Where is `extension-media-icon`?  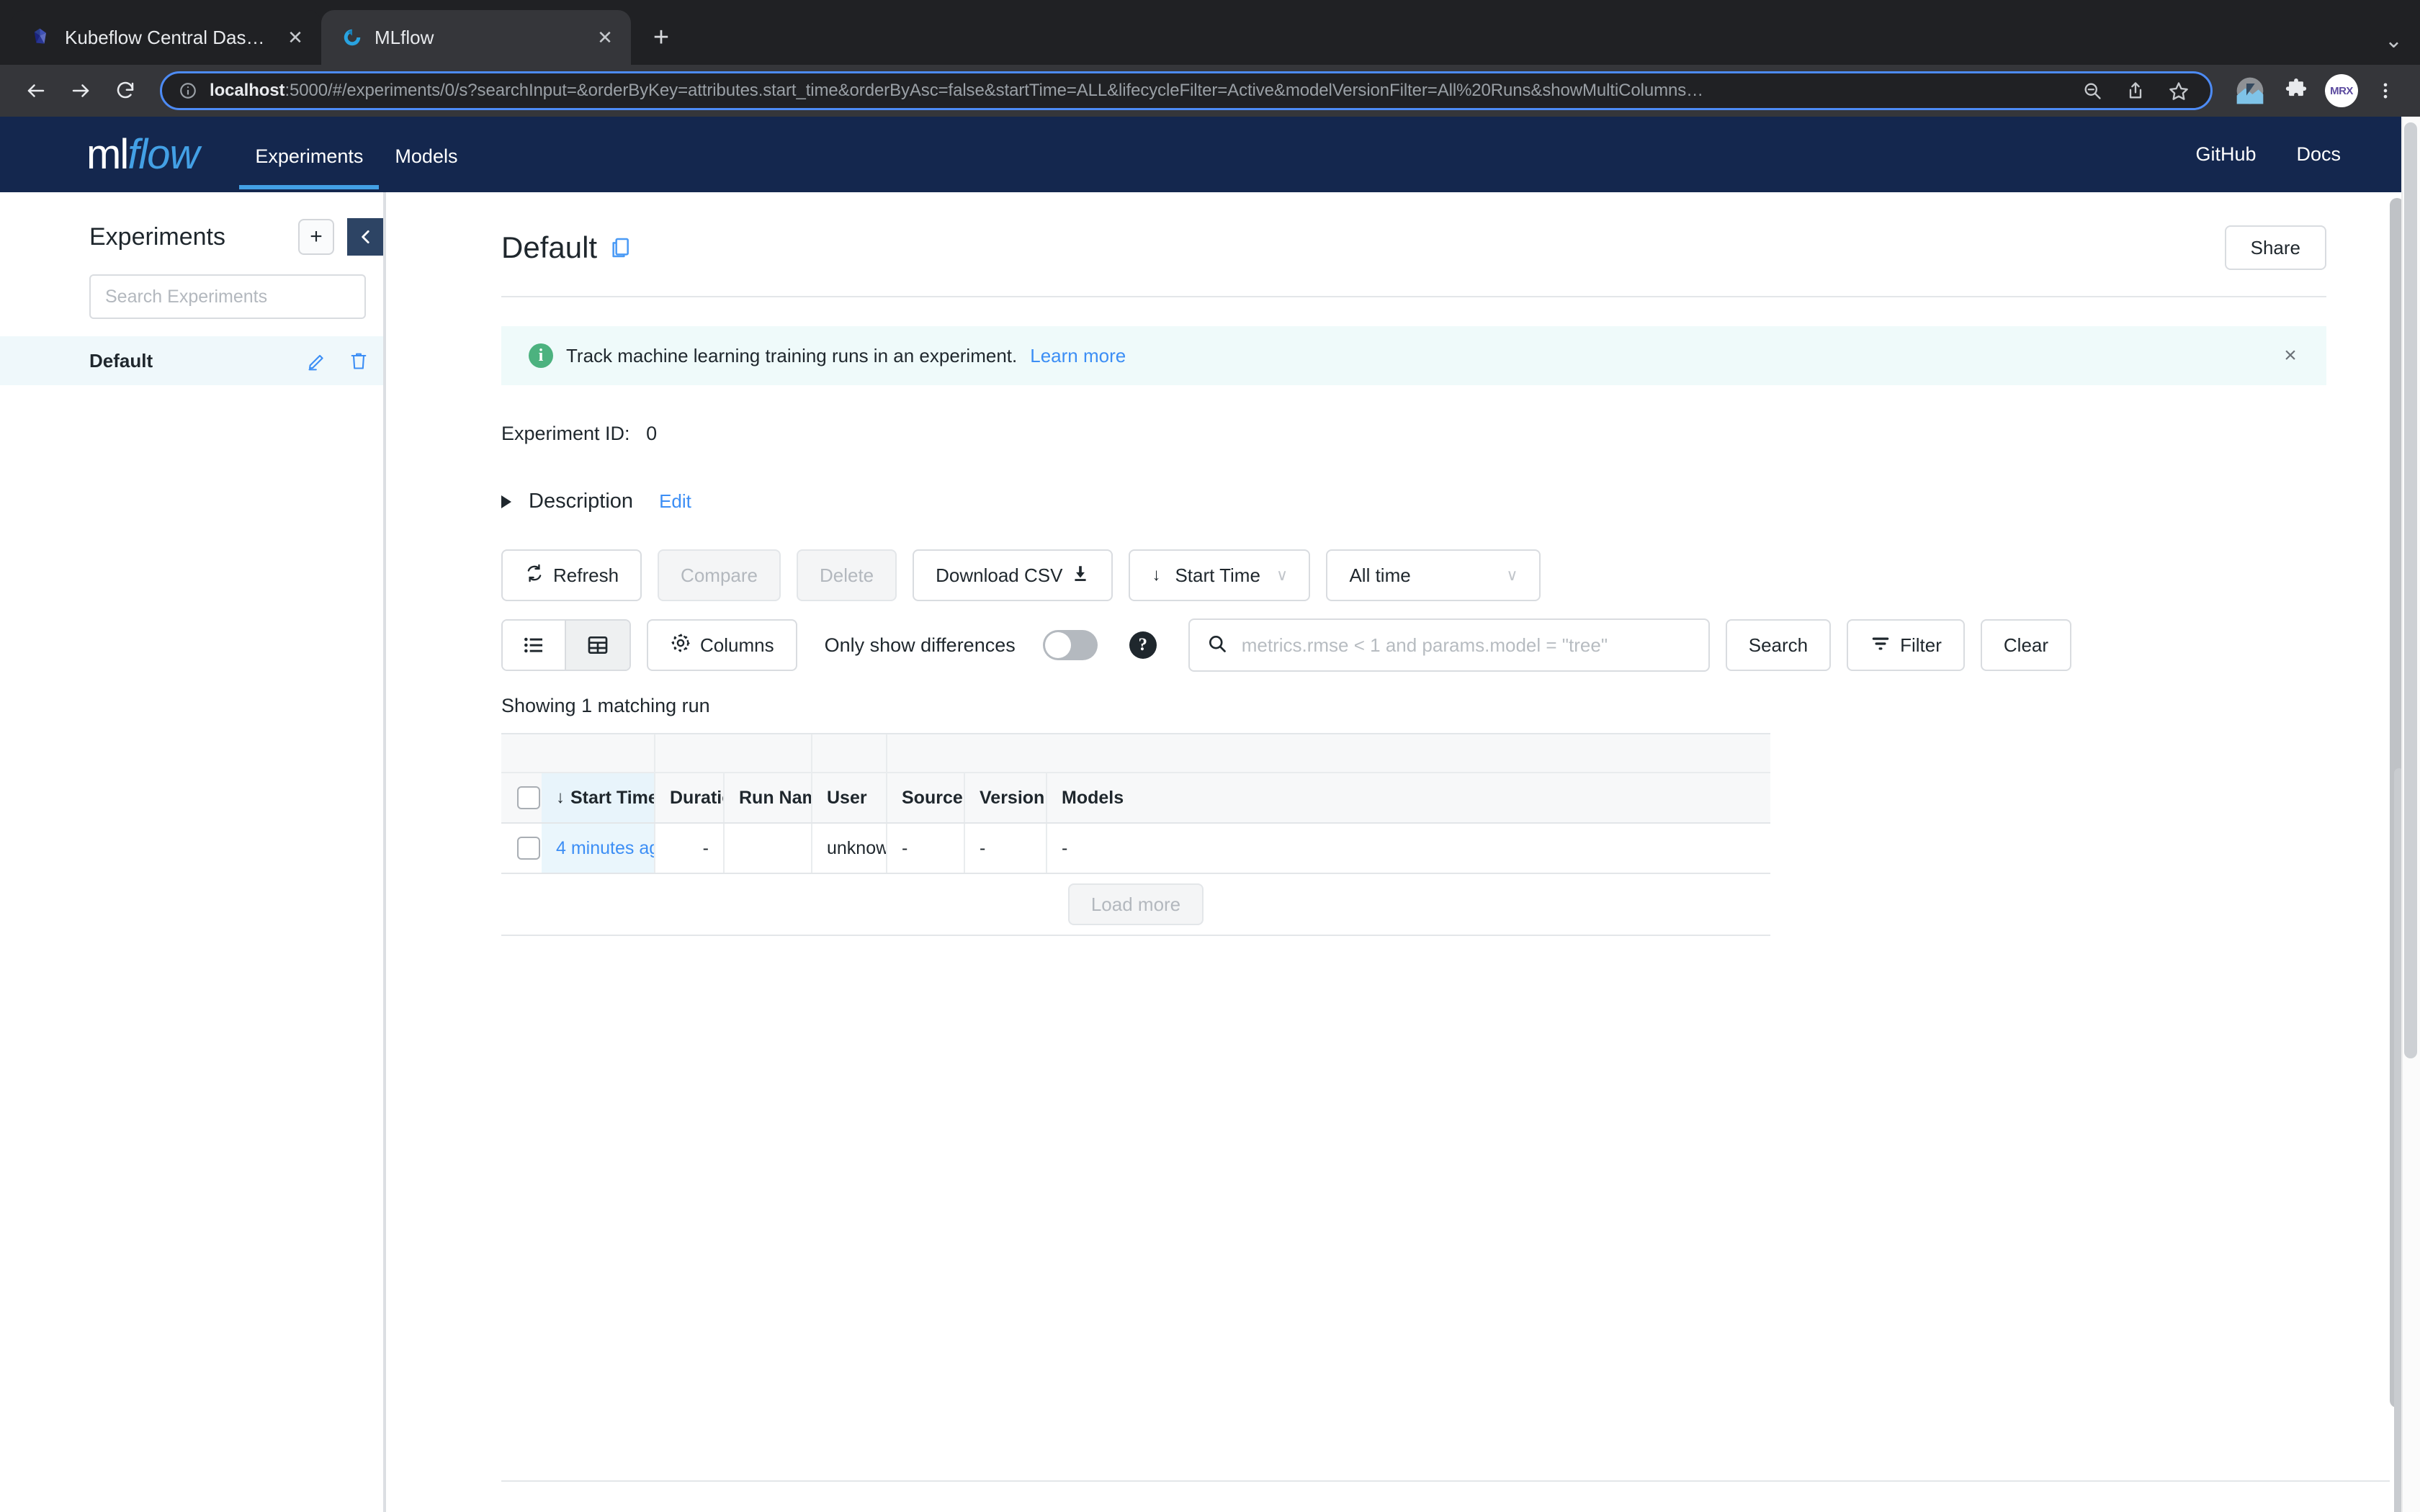
extension-media-icon is located at coordinates (2250, 90).